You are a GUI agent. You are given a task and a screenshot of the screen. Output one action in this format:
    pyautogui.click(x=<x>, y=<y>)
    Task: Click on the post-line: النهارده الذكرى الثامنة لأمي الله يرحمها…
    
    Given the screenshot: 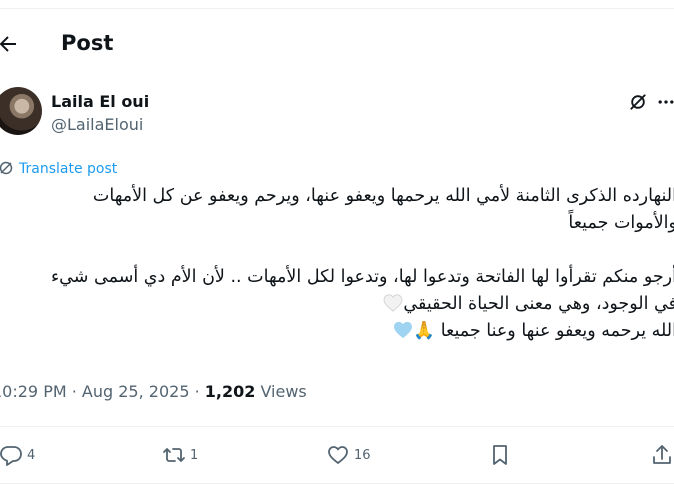 What is the action you would take?
    pyautogui.click(x=383, y=196)
    